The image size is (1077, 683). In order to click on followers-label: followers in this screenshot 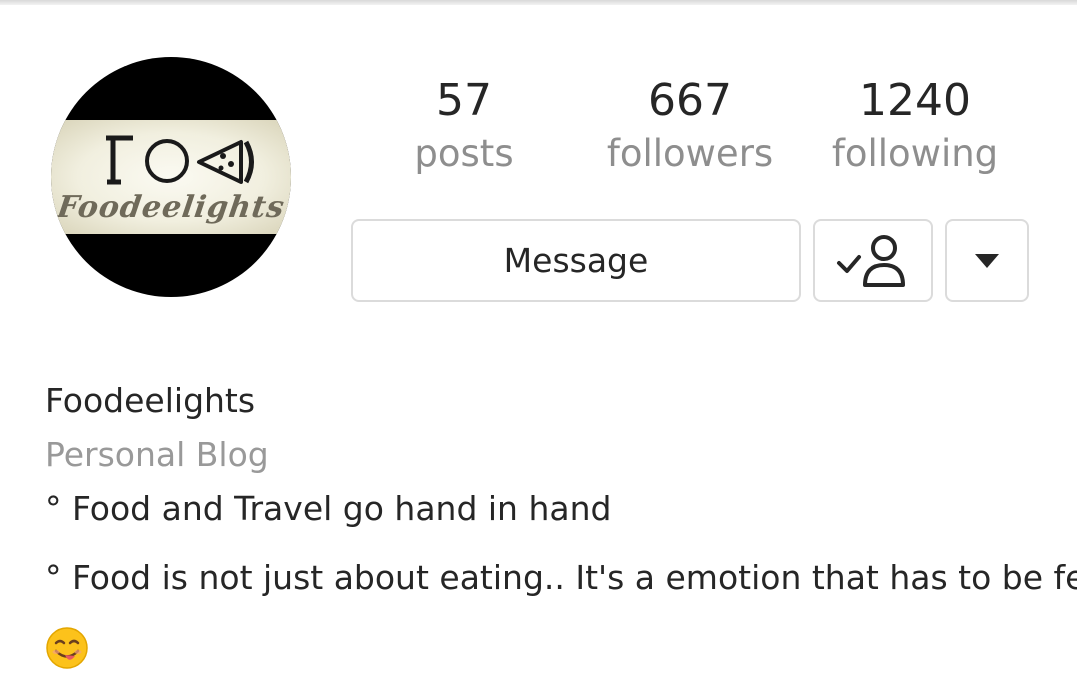, I will do `click(690, 153)`.